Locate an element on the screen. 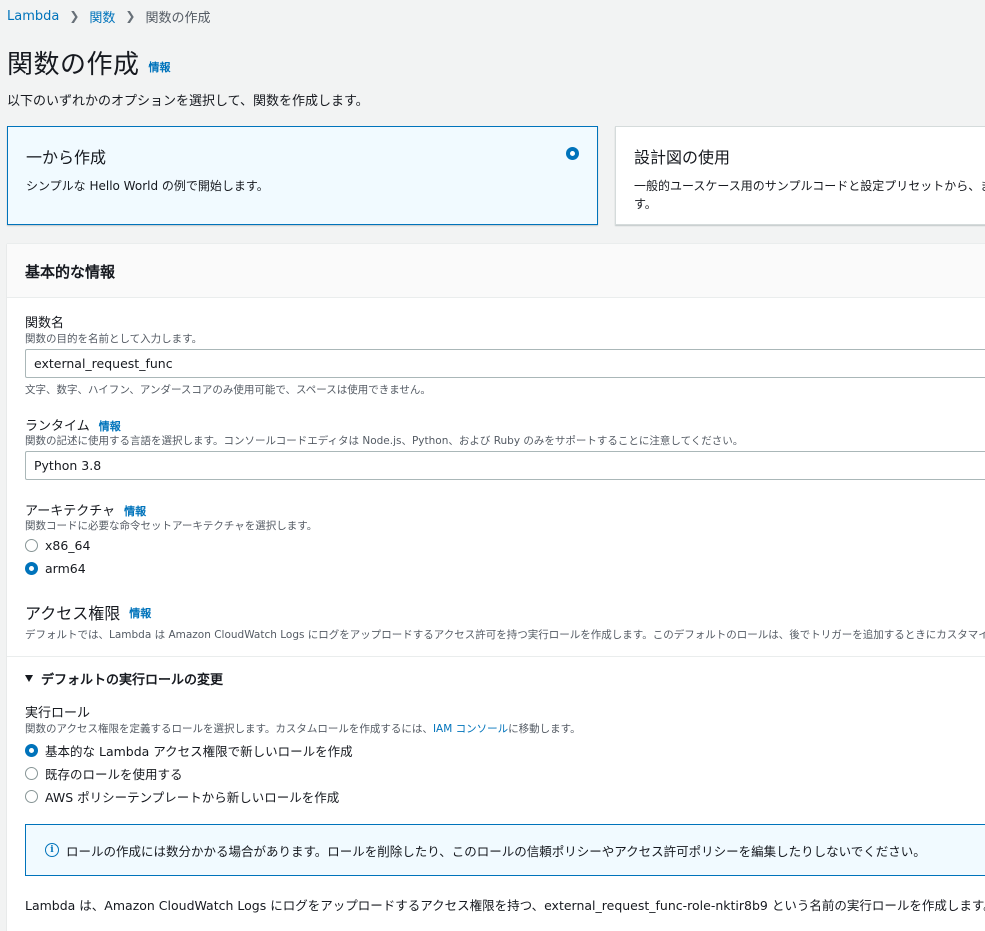 The width and height of the screenshot is (985, 931). radio-label: AWS ポリシーテンプレートから新しいロールを作成 is located at coordinates (192, 797).